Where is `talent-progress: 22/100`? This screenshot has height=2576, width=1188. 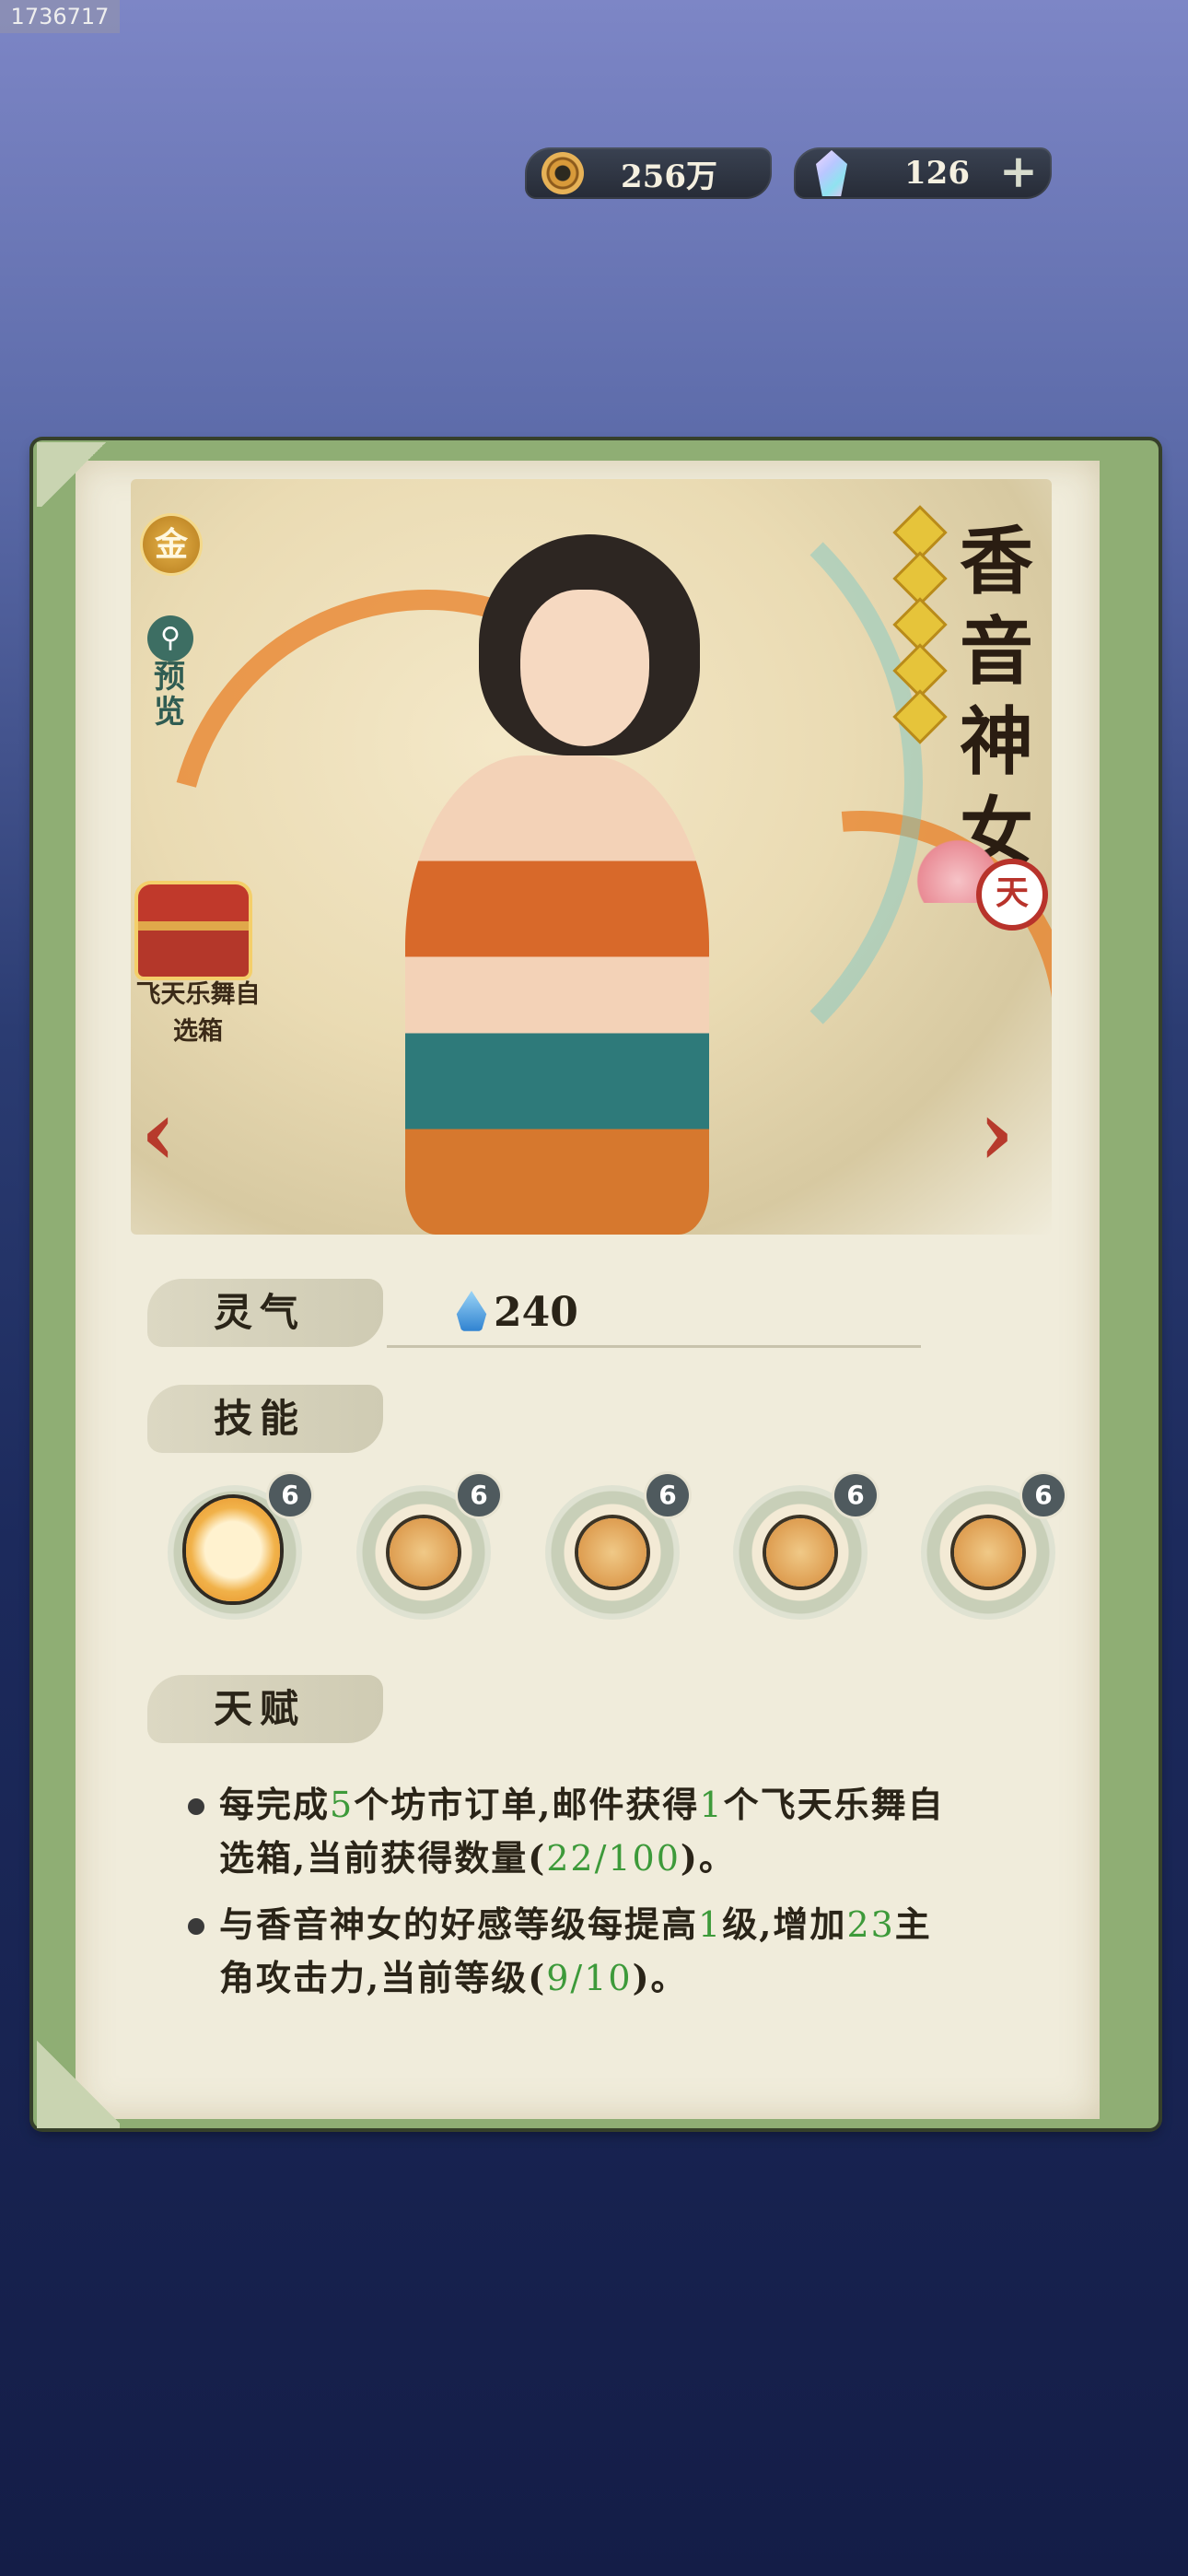
talent-progress: 22/100 is located at coordinates (613, 1858).